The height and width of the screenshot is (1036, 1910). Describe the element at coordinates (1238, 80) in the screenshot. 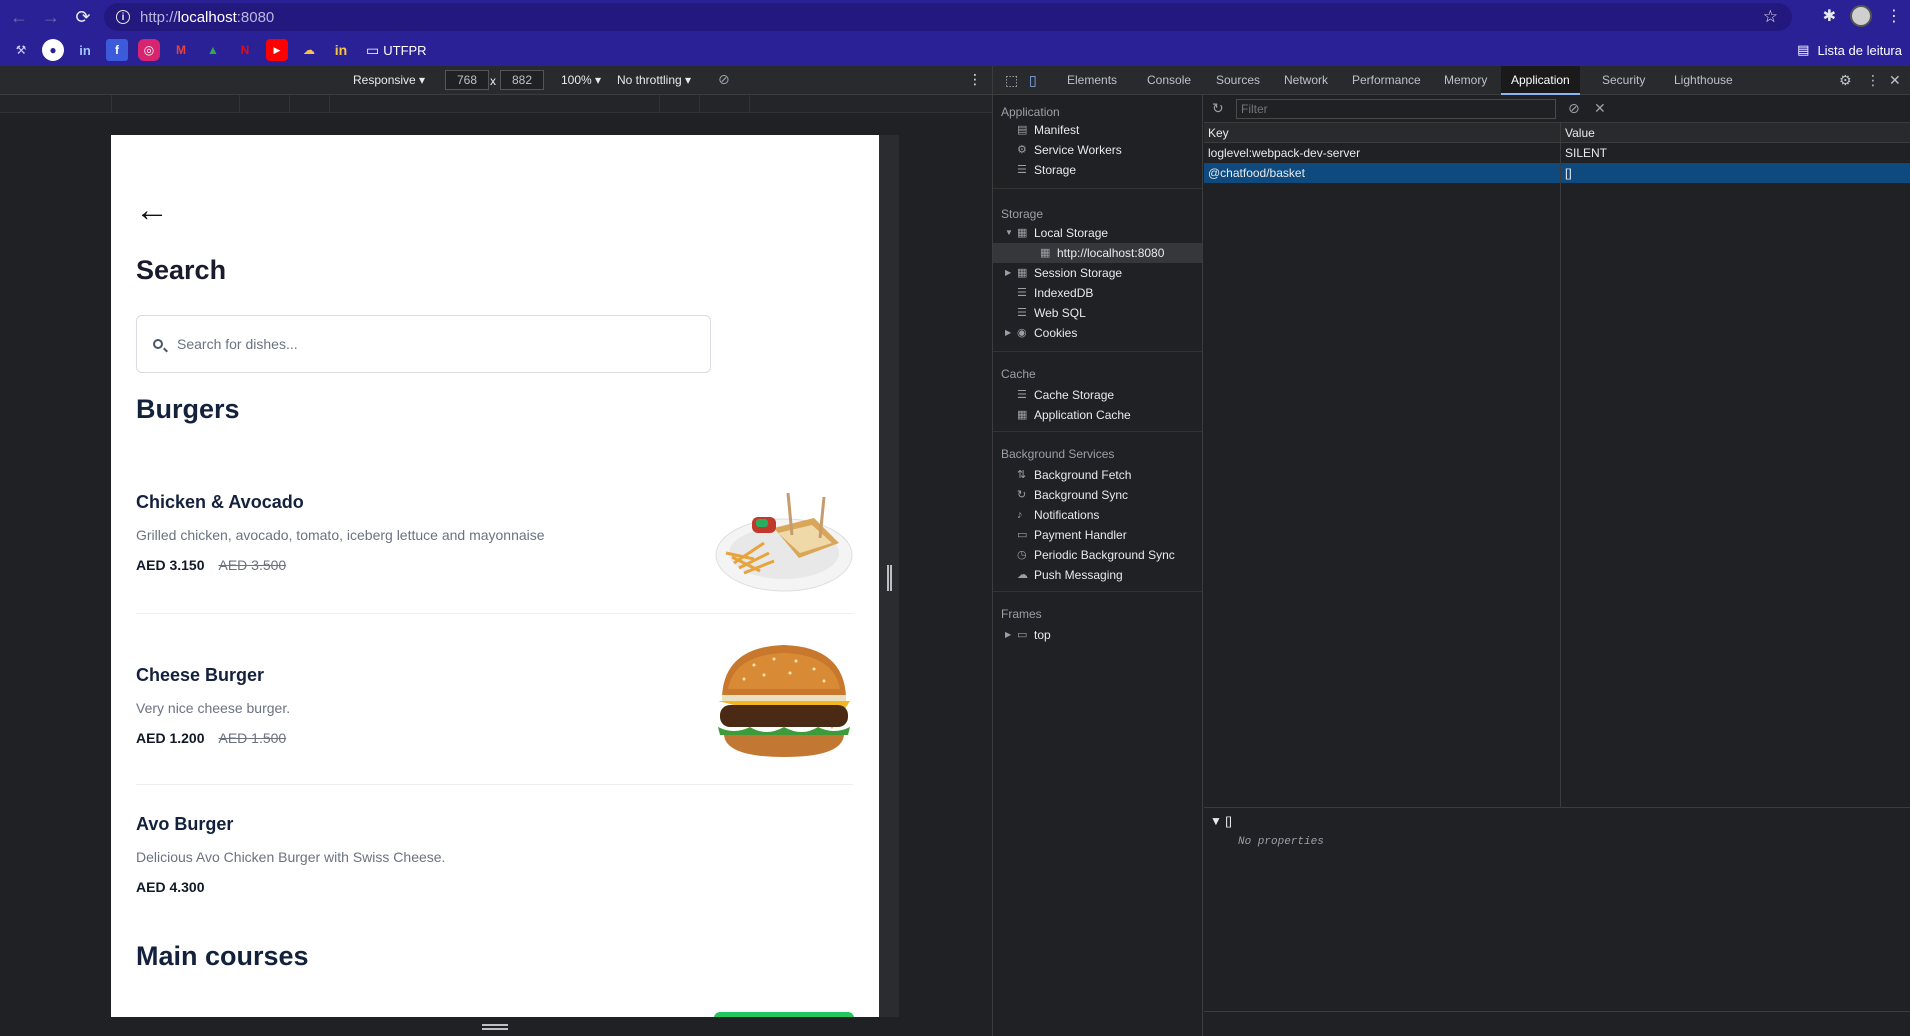

I see `tab-sources: Sources` at that location.